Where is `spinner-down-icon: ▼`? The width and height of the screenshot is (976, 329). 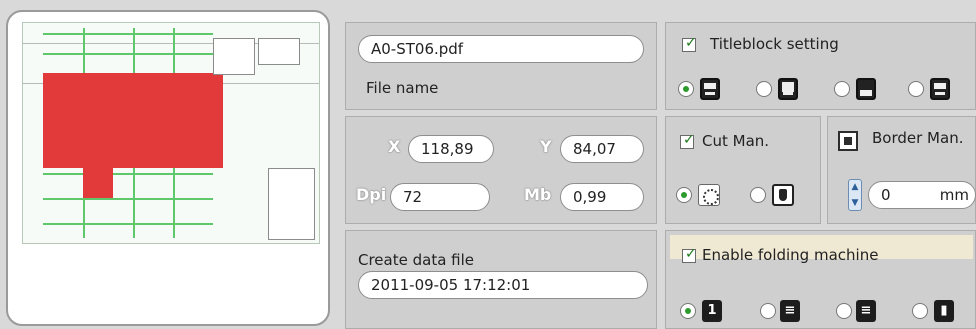 spinner-down-icon: ▼ is located at coordinates (855, 203).